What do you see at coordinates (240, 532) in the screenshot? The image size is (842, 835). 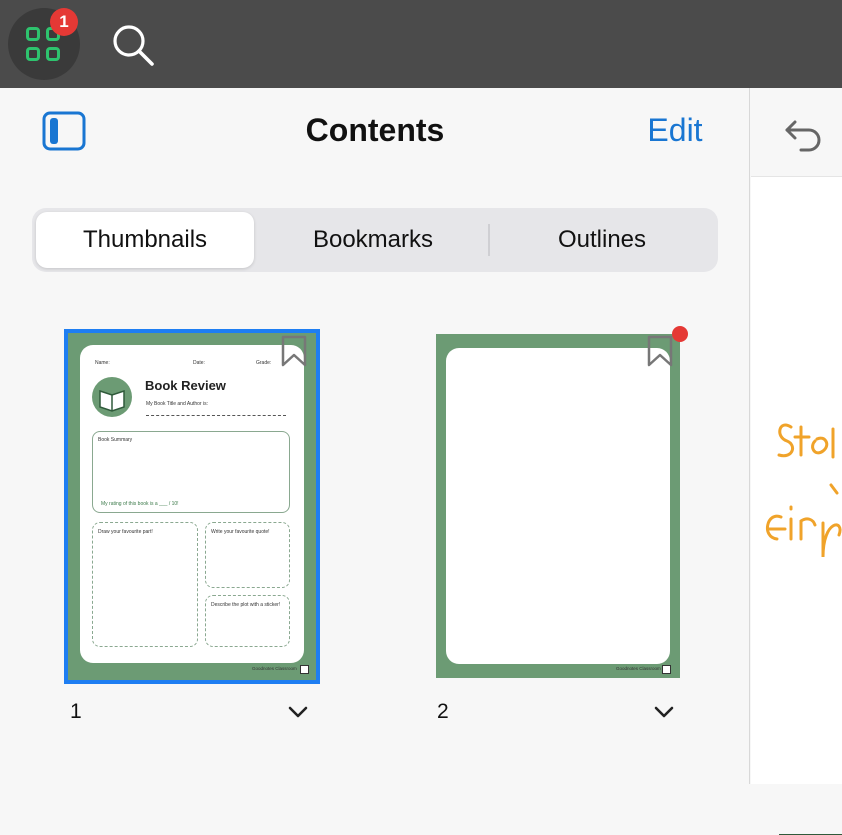 I see `favourite-quote-label: Write your favourite quote!` at bounding box center [240, 532].